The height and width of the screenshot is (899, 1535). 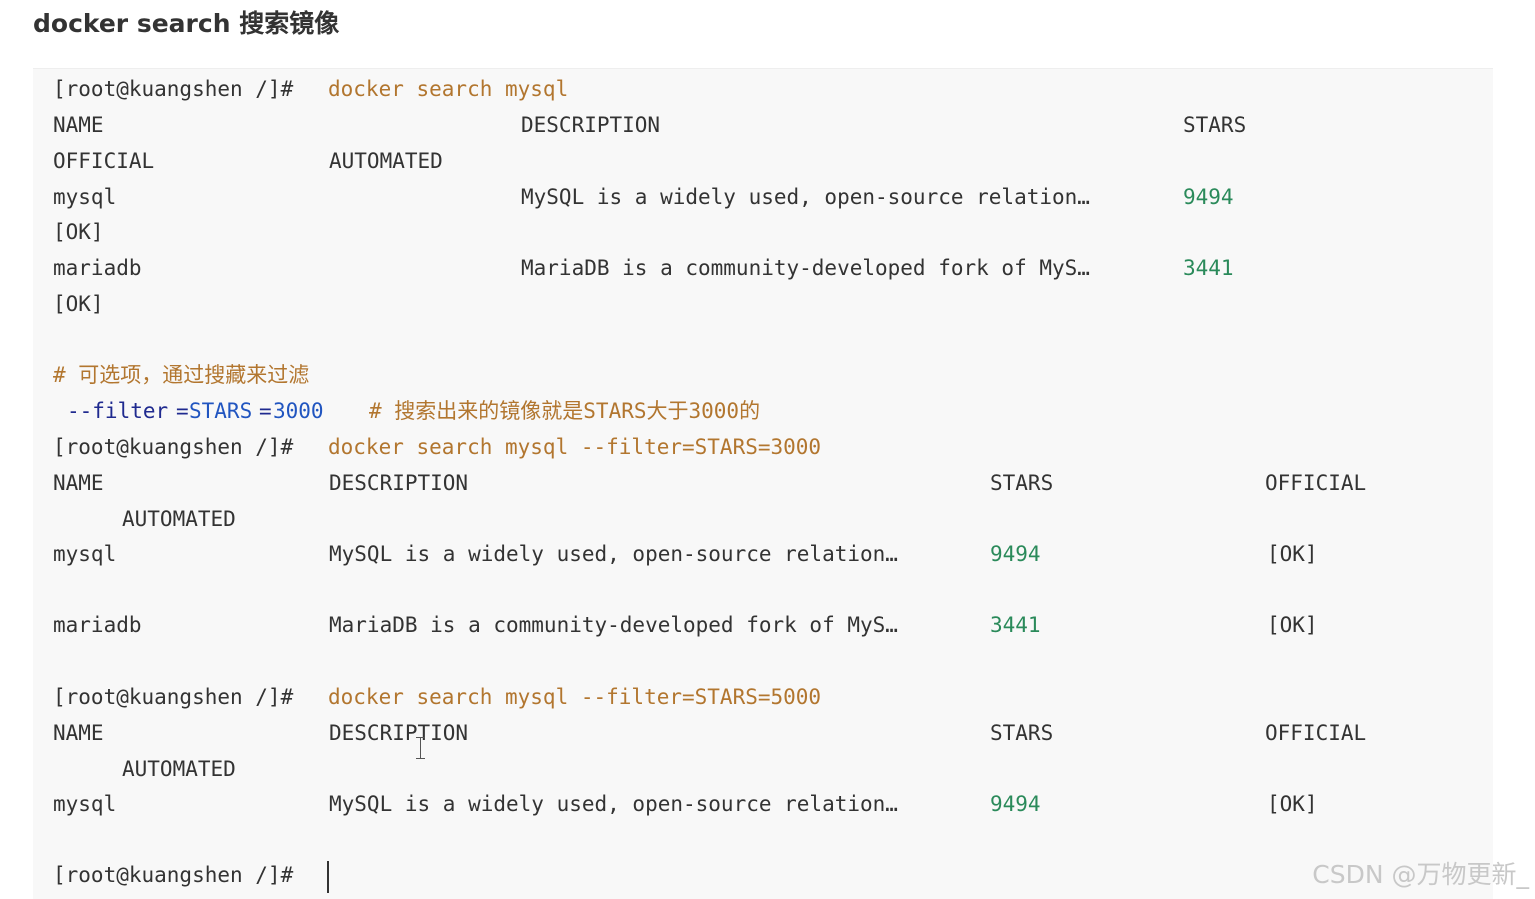 What do you see at coordinates (448, 89) in the screenshot?
I see `shell-command: docker search mysql` at bounding box center [448, 89].